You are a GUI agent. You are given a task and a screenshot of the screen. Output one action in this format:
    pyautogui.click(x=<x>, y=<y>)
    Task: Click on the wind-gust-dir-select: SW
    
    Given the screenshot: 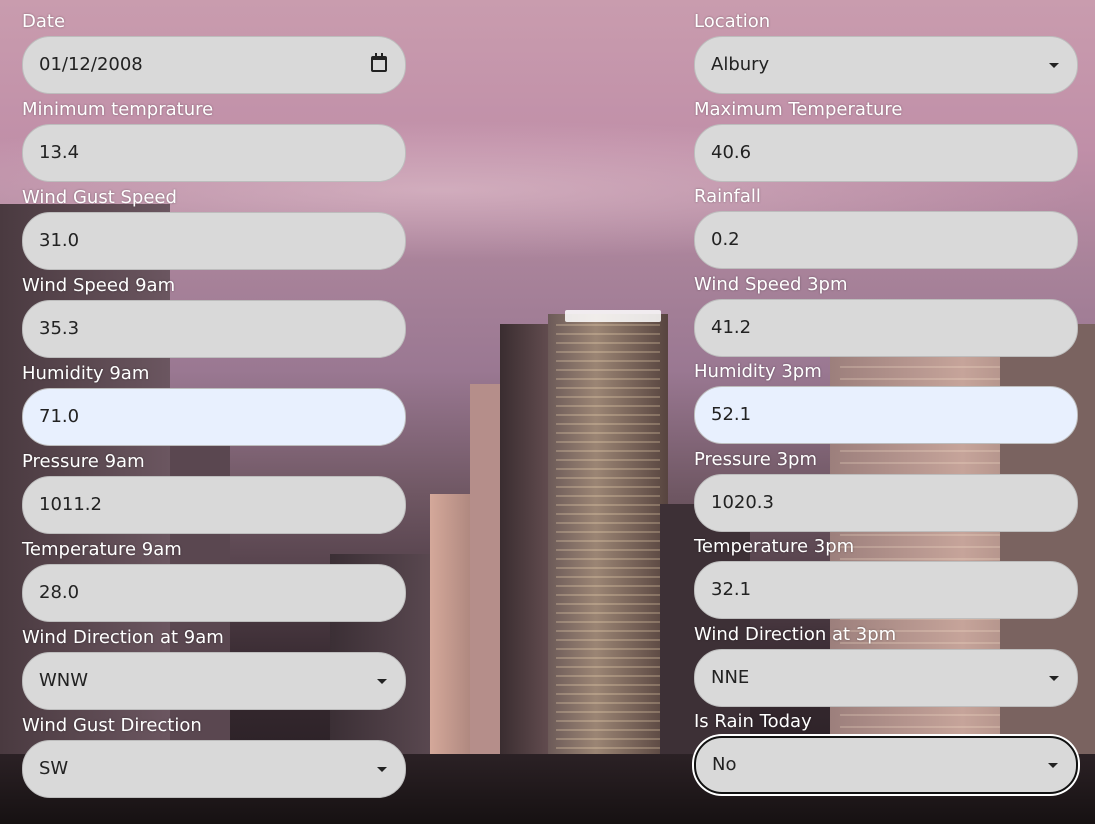 What is the action you would take?
    pyautogui.click(x=214, y=769)
    